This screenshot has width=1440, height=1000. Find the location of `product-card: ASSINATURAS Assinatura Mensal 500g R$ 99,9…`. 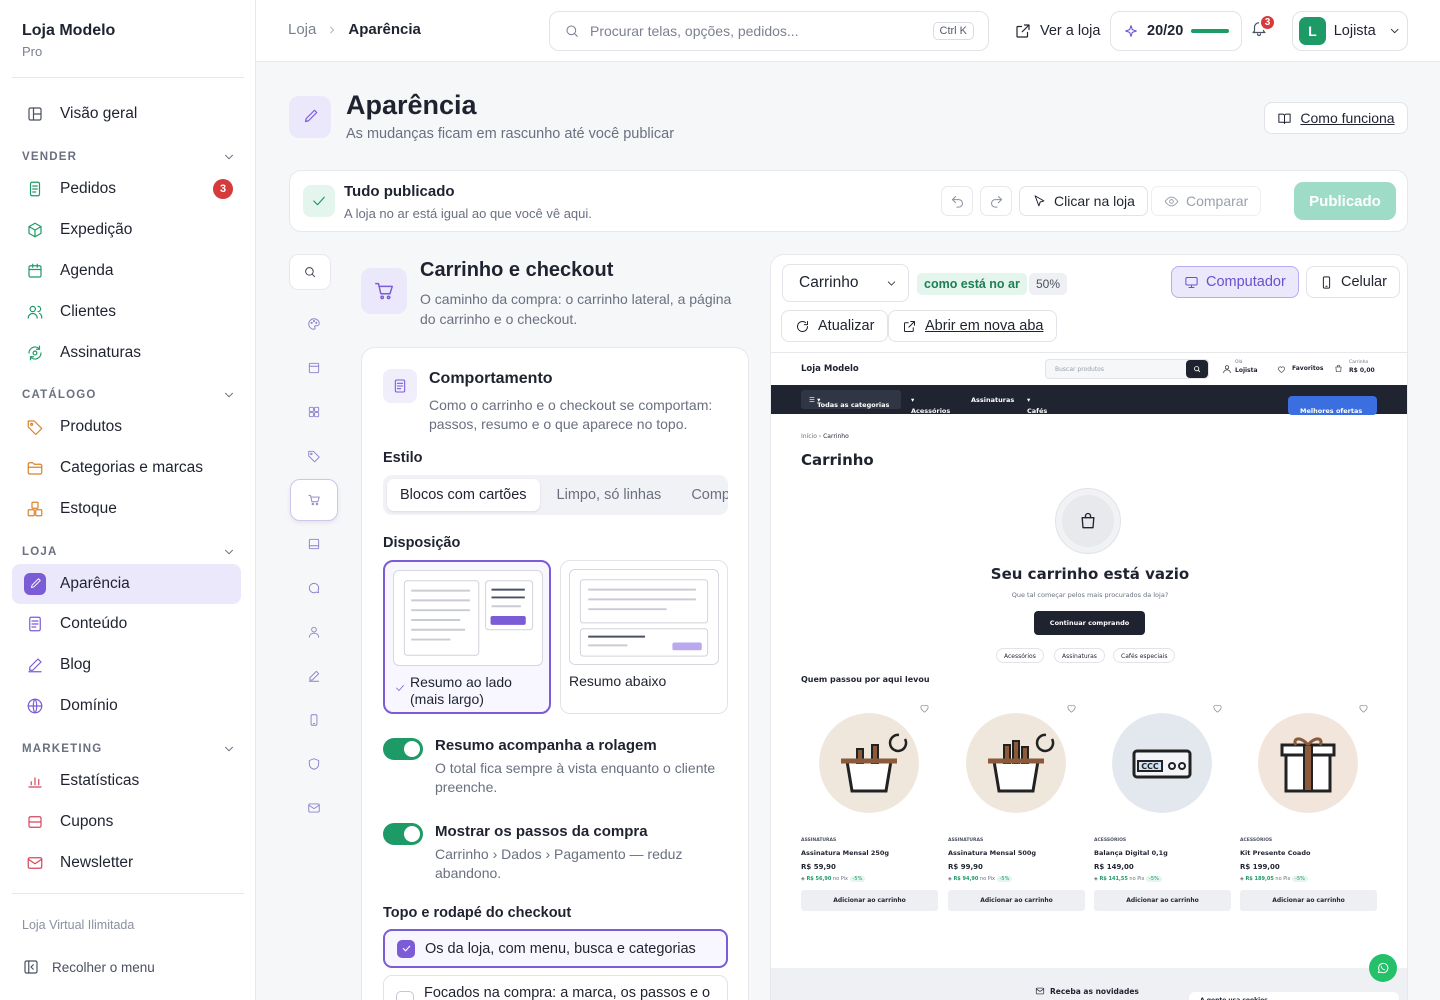

product-card: ASSINATURAS Assinatura Mensal 500g R$ 99,9… is located at coordinates (1016, 813).